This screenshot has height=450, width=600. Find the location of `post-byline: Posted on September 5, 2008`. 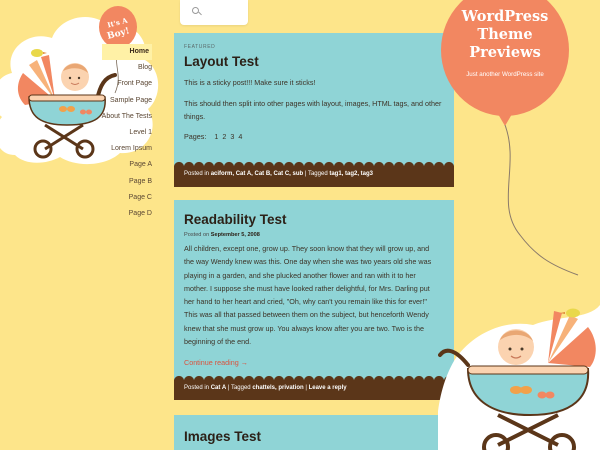

post-byline: Posted on September 5, 2008 is located at coordinates (314, 235).